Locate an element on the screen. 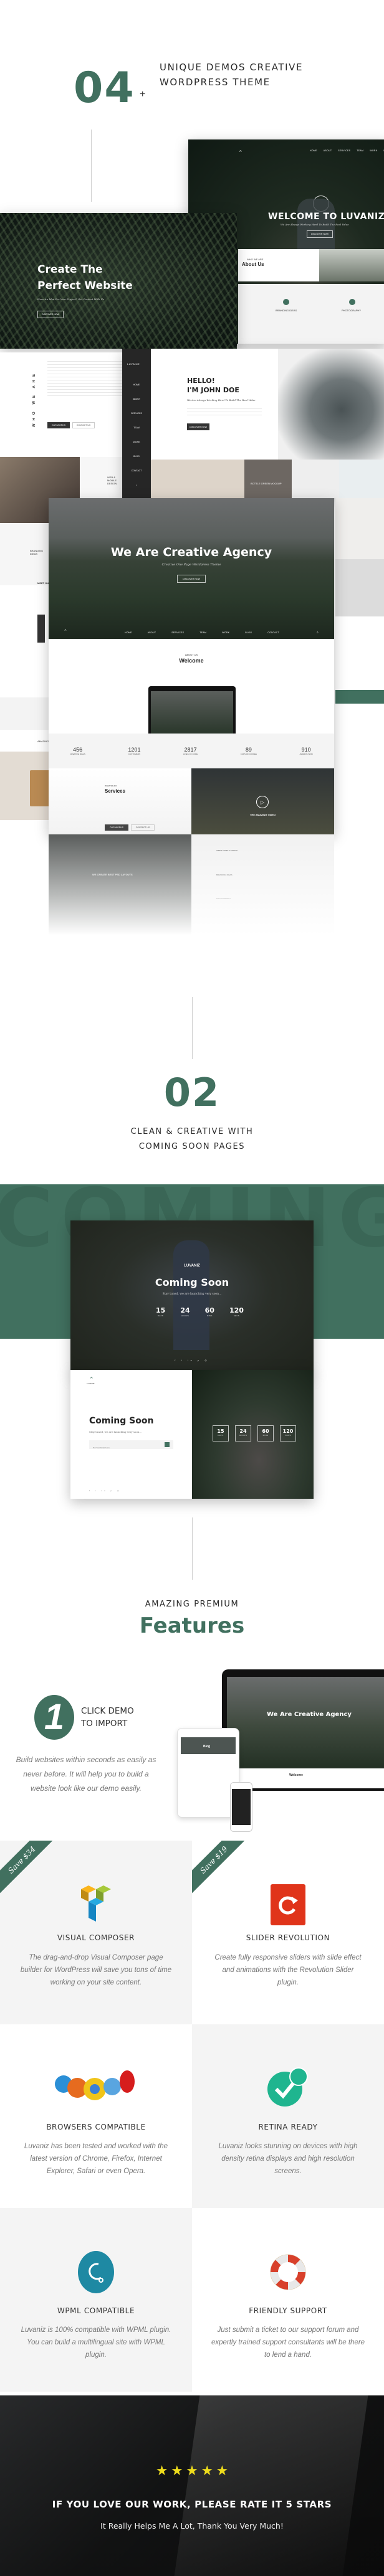 The height and width of the screenshot is (2576, 384). about-title: About Us is located at coordinates (253, 264).